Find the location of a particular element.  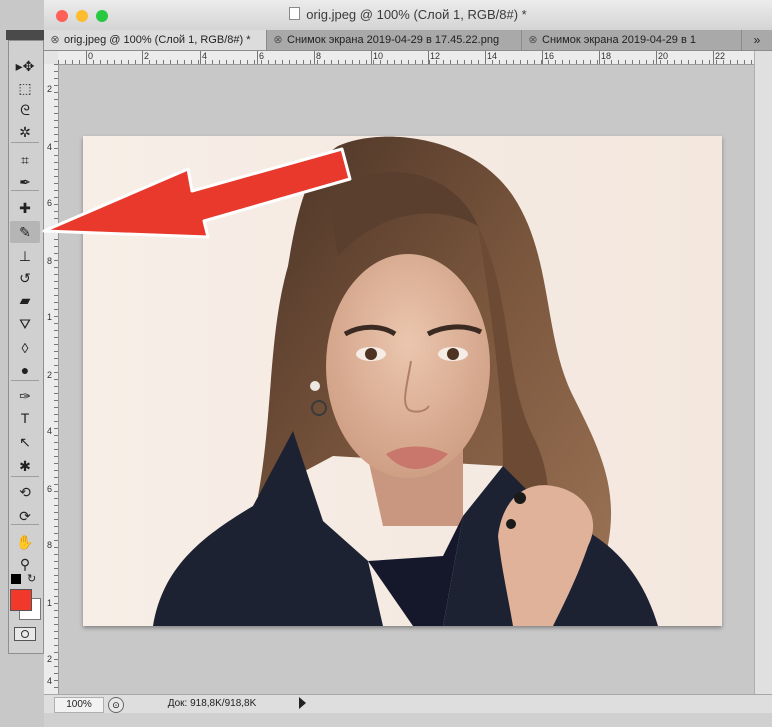

horizontal-scrollbar is located at coordinates (408, 720).